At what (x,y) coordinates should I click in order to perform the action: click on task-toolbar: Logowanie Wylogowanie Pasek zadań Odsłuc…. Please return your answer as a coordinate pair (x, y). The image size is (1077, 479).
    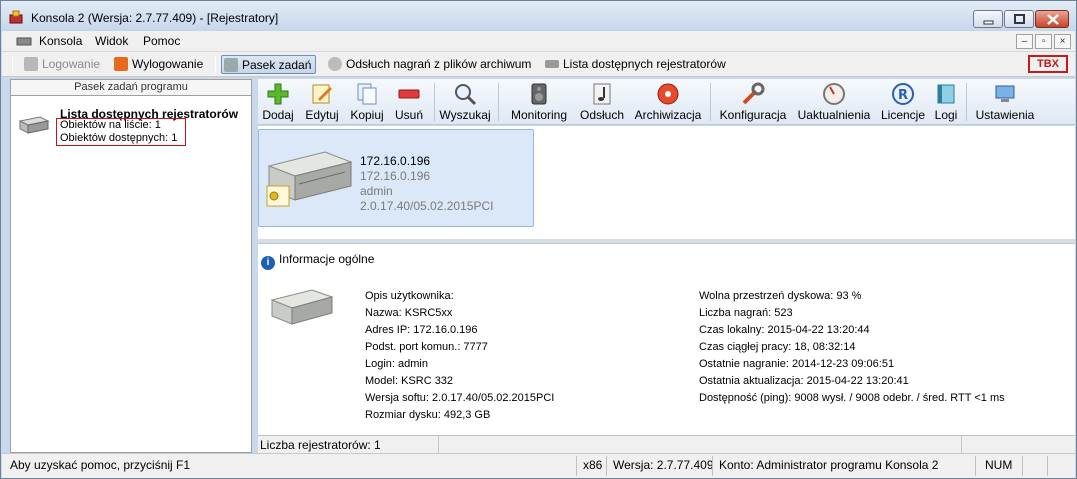
    Looking at the image, I should click on (538, 64).